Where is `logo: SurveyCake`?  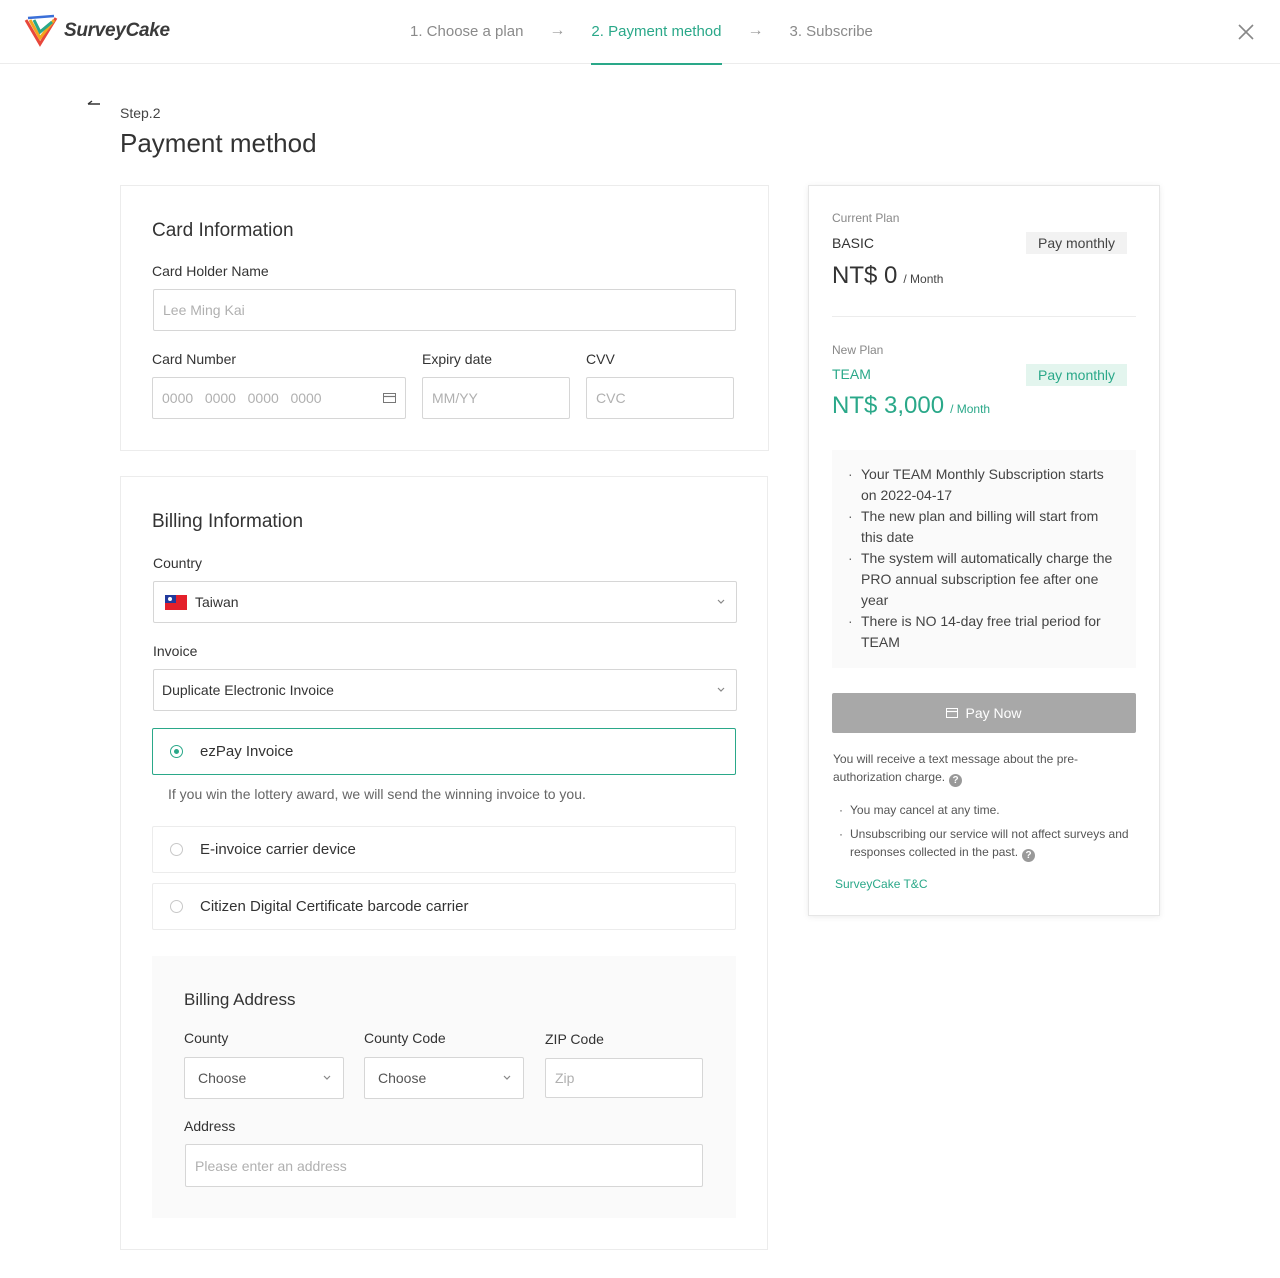
logo: SurveyCake is located at coordinates (97, 31).